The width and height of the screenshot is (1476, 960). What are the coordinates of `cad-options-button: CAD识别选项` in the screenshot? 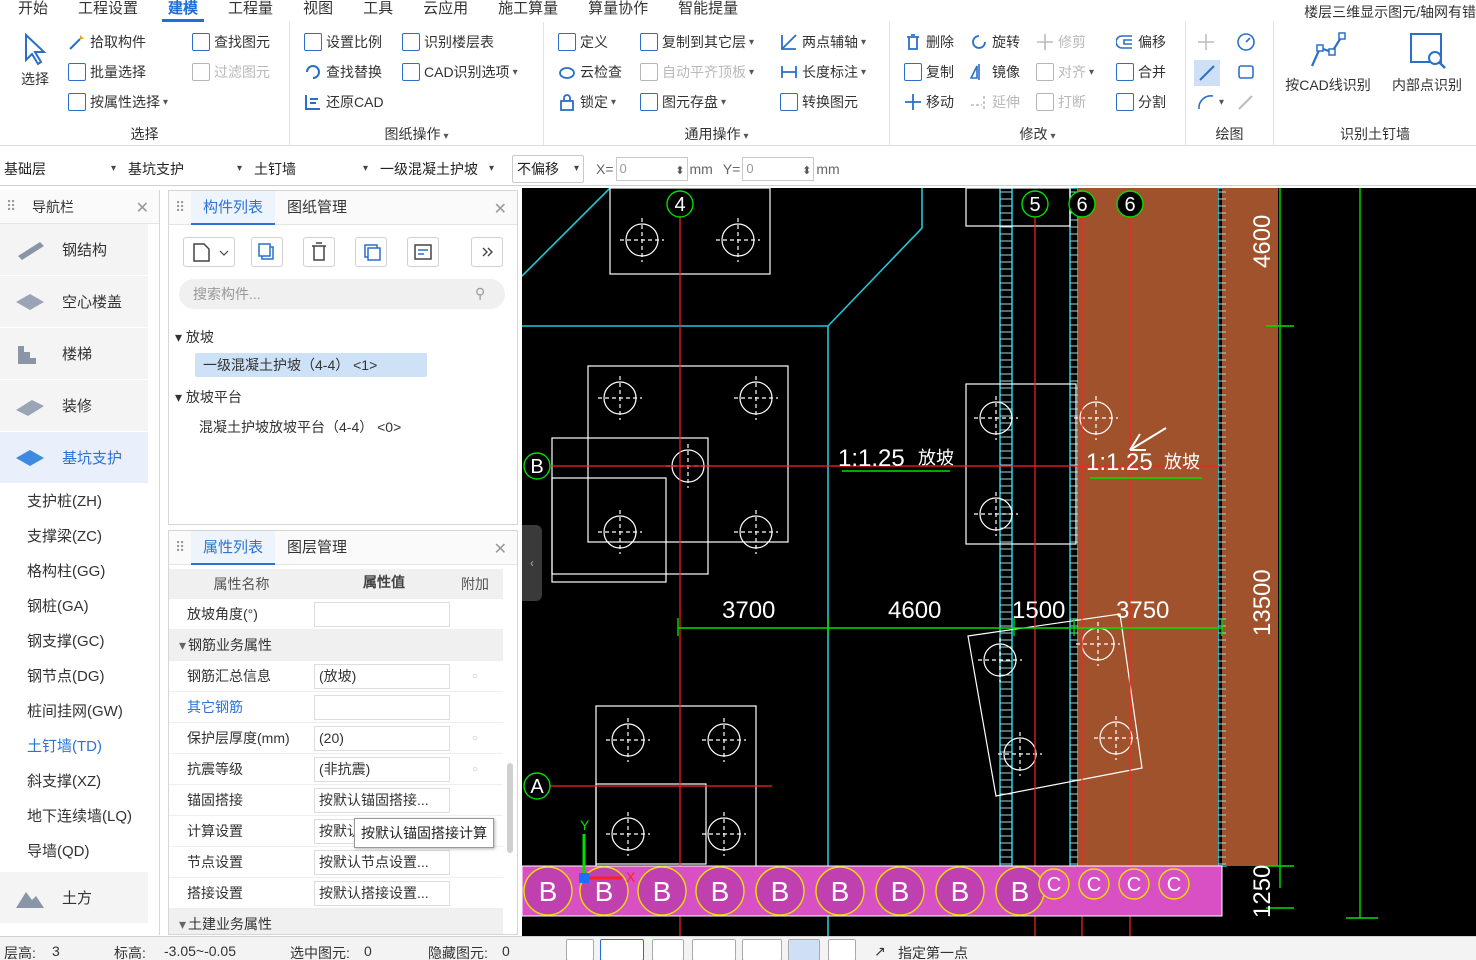 It's located at (460, 72).